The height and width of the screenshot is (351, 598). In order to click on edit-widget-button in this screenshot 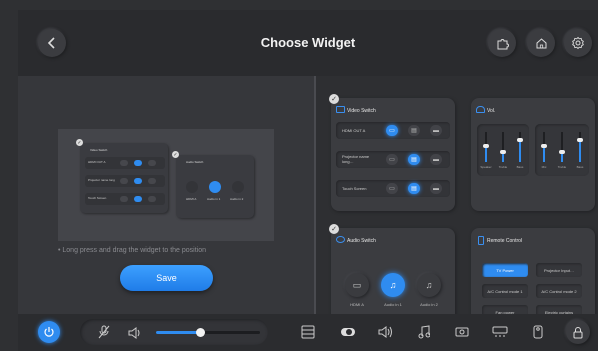, I will do `click(502, 43)`.